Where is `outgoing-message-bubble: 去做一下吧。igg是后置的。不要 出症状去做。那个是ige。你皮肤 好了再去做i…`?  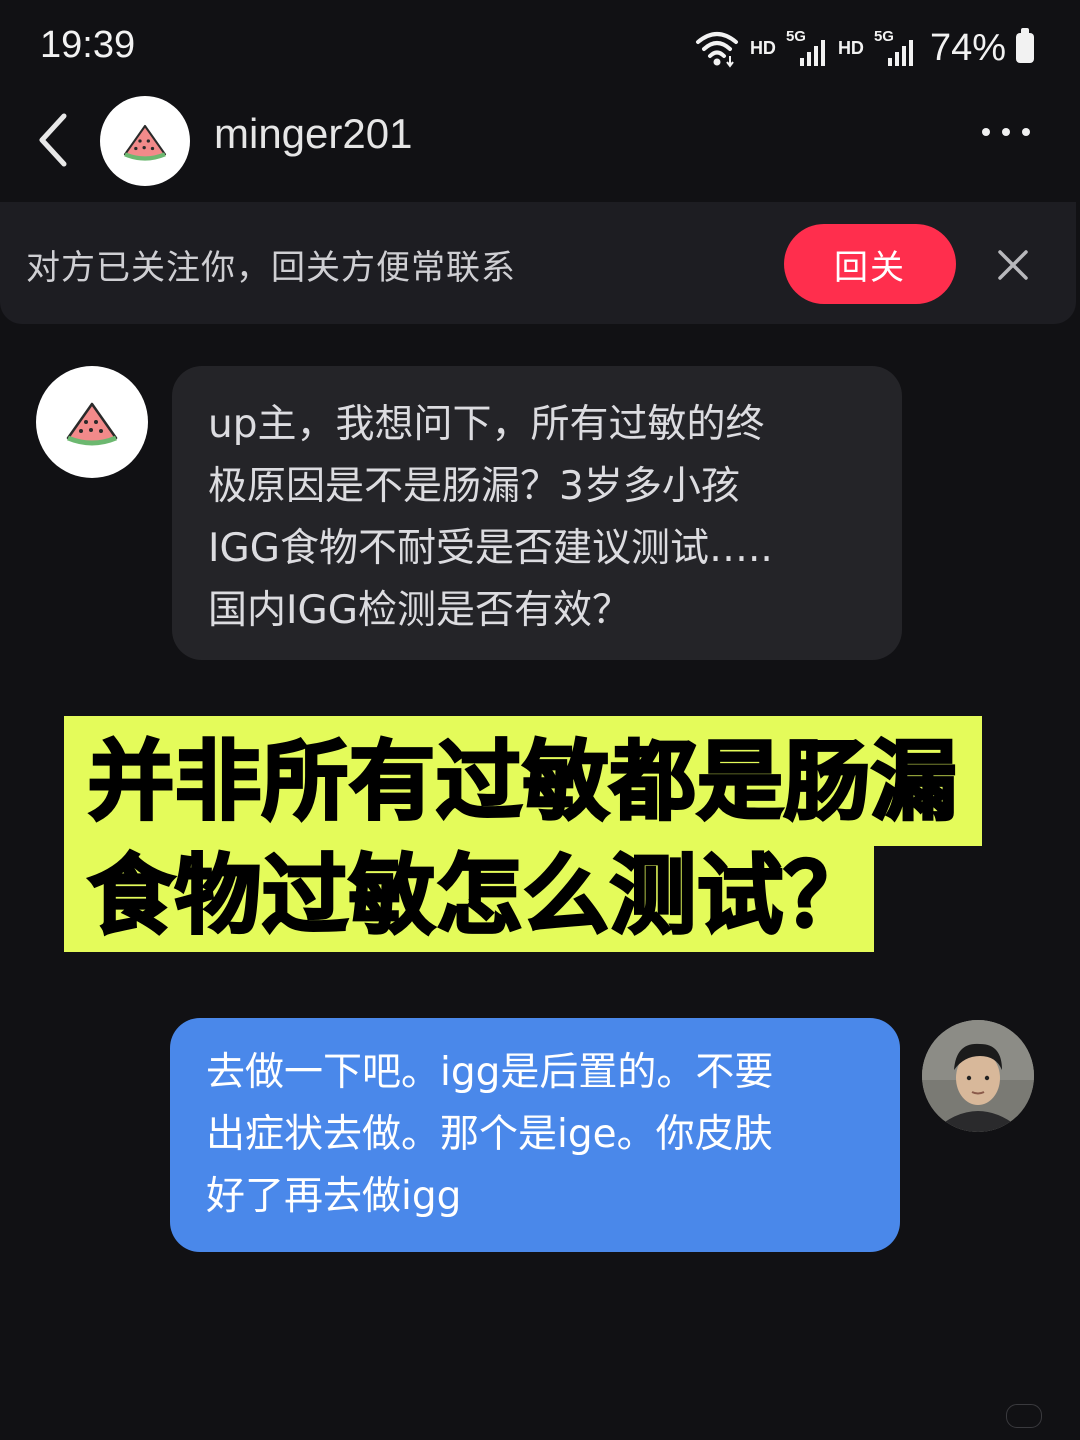
outgoing-message-bubble: 去做一下吧。igg是后置的。不要 出症状去做。那个是ige。你皮肤 好了再去做i… is located at coordinates (535, 1135).